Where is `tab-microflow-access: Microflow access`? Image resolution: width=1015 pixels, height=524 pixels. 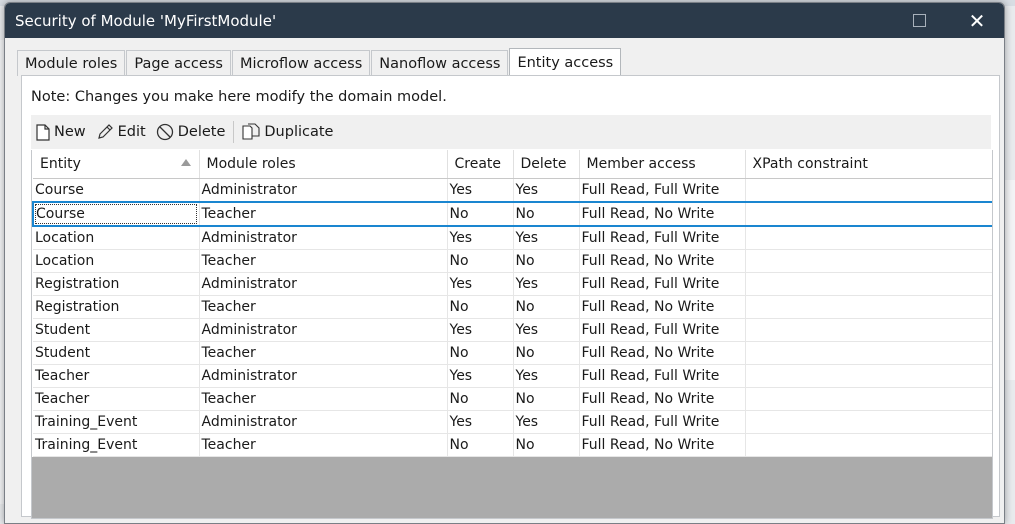
tab-microflow-access: Microflow access is located at coordinates (301, 63).